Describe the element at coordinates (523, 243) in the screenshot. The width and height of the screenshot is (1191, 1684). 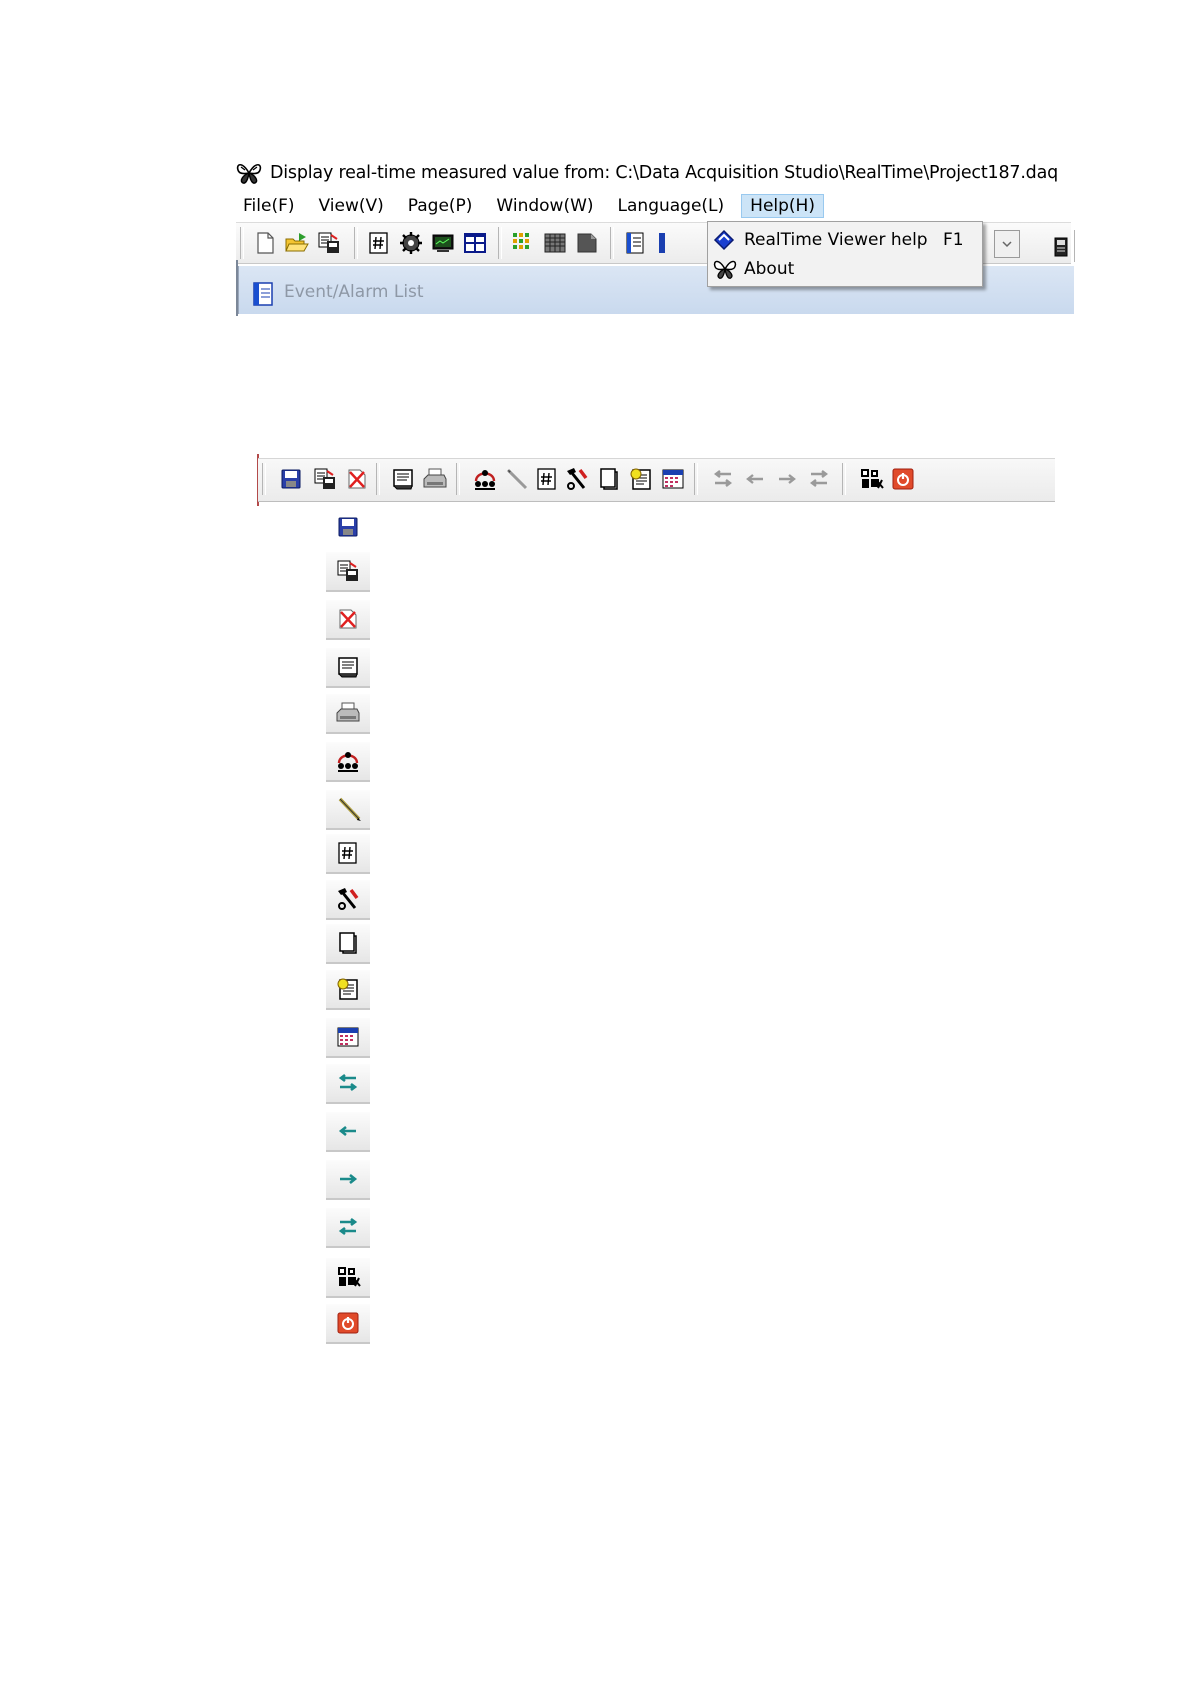
I see `color-grid-icon` at that location.